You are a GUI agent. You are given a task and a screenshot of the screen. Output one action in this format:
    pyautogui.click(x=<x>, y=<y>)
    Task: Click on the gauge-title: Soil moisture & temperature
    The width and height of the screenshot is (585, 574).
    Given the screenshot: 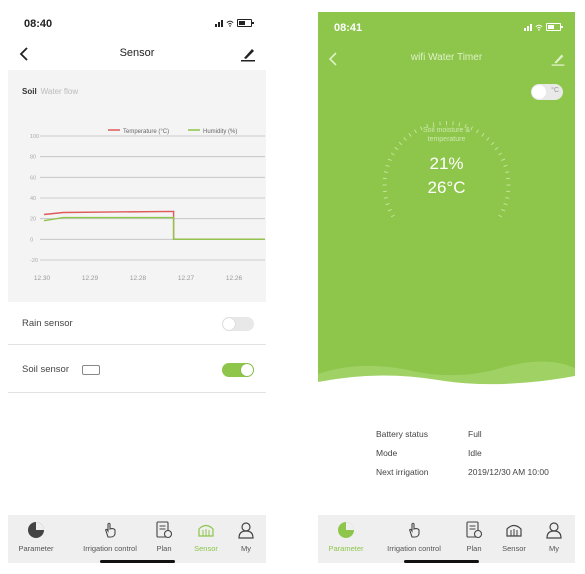 What is the action you would take?
    pyautogui.click(x=446, y=135)
    